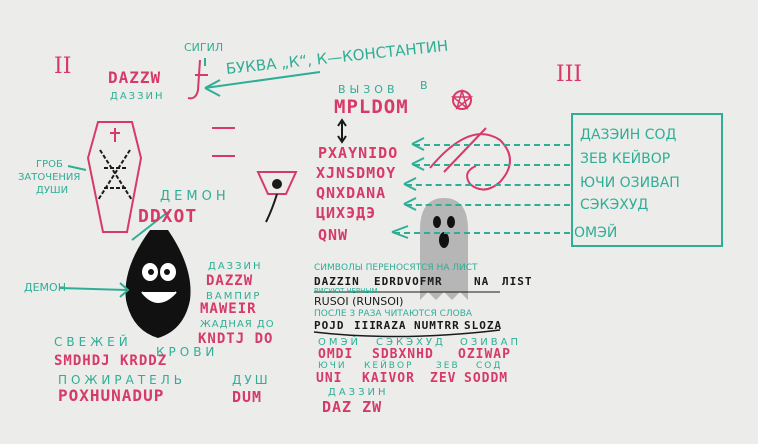 The width and height of the screenshot is (758, 444). I want to click on sym-omey: OMDI, so click(336, 354).